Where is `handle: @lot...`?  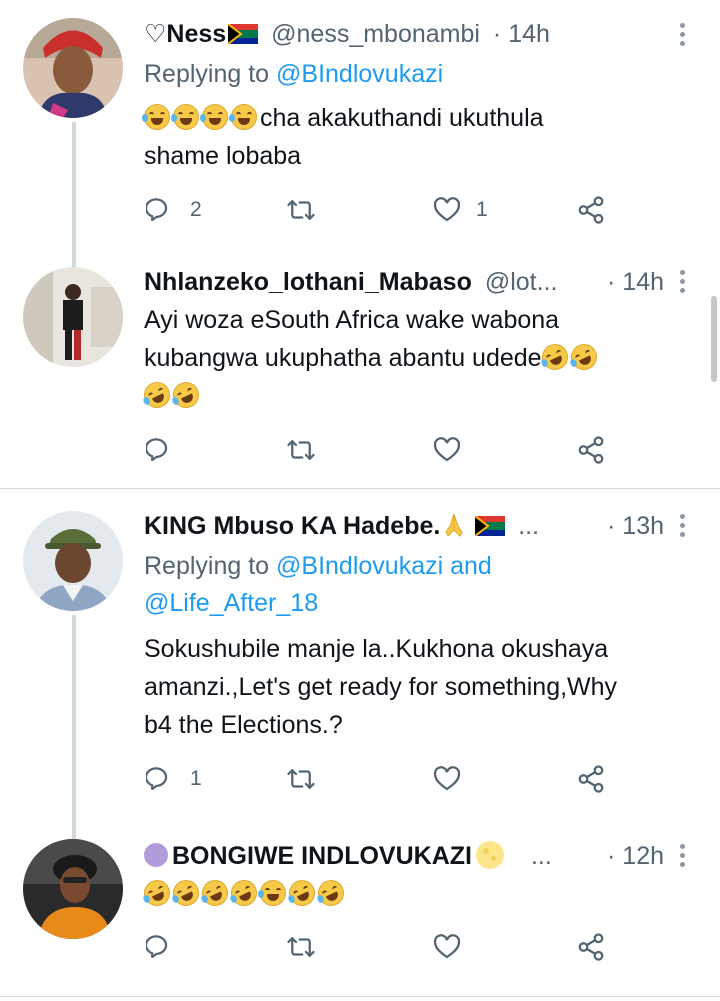 handle: @lot... is located at coordinates (521, 282).